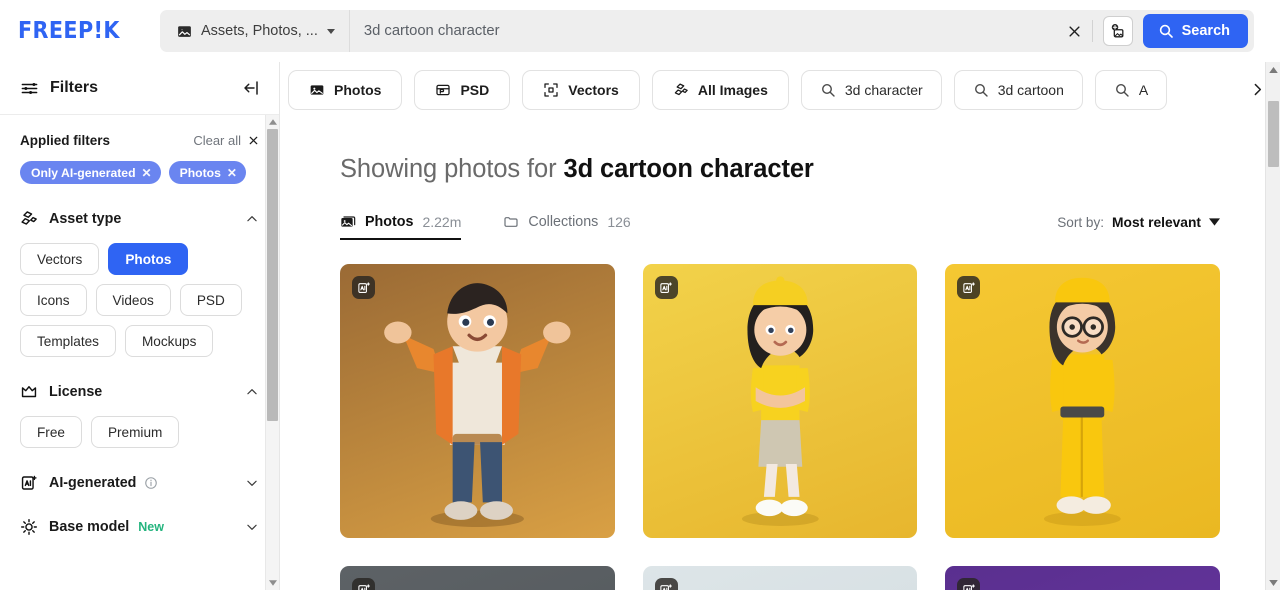  What do you see at coordinates (1143, 89) in the screenshot?
I see `quick-chip-label: A` at bounding box center [1143, 89].